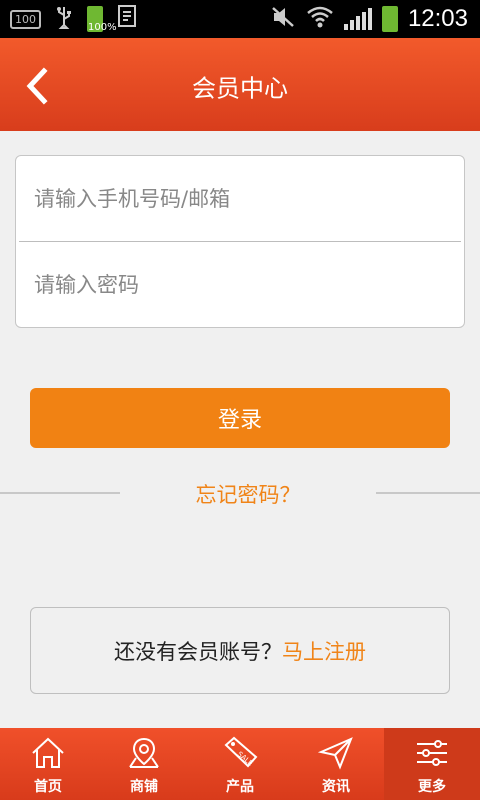 The height and width of the screenshot is (800, 480). Describe the element at coordinates (240, 88) in the screenshot. I see `page-title: 会员中心` at that location.